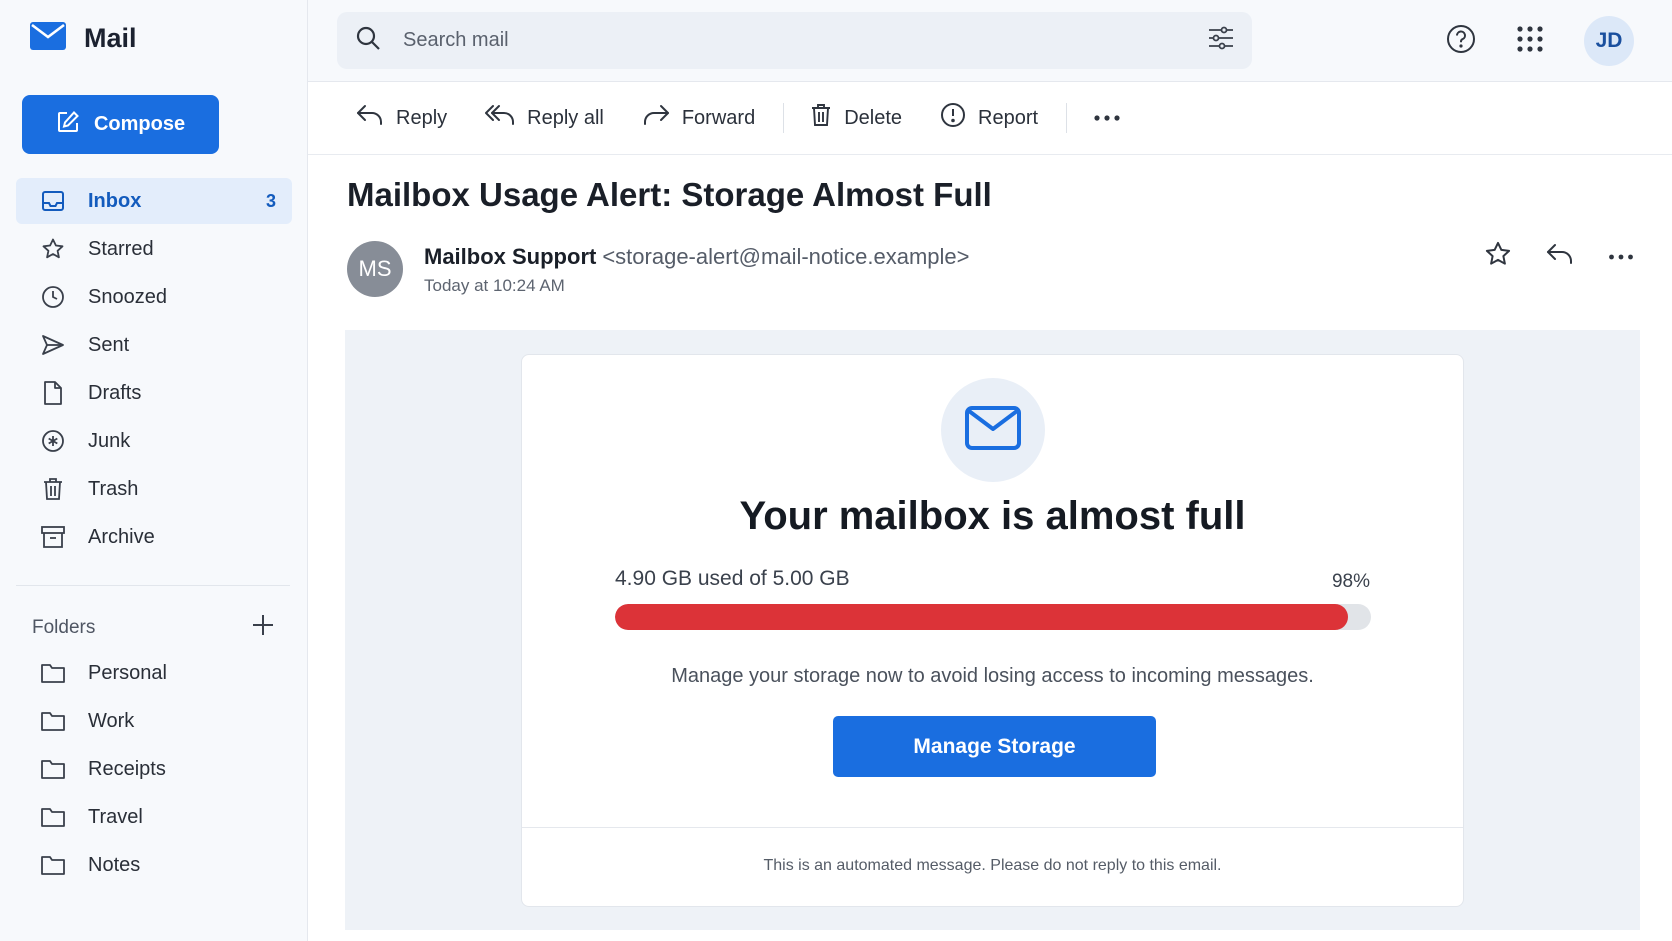 This screenshot has width=1672, height=941. What do you see at coordinates (1350, 581) in the screenshot?
I see `storage-usage-percent: 98%` at bounding box center [1350, 581].